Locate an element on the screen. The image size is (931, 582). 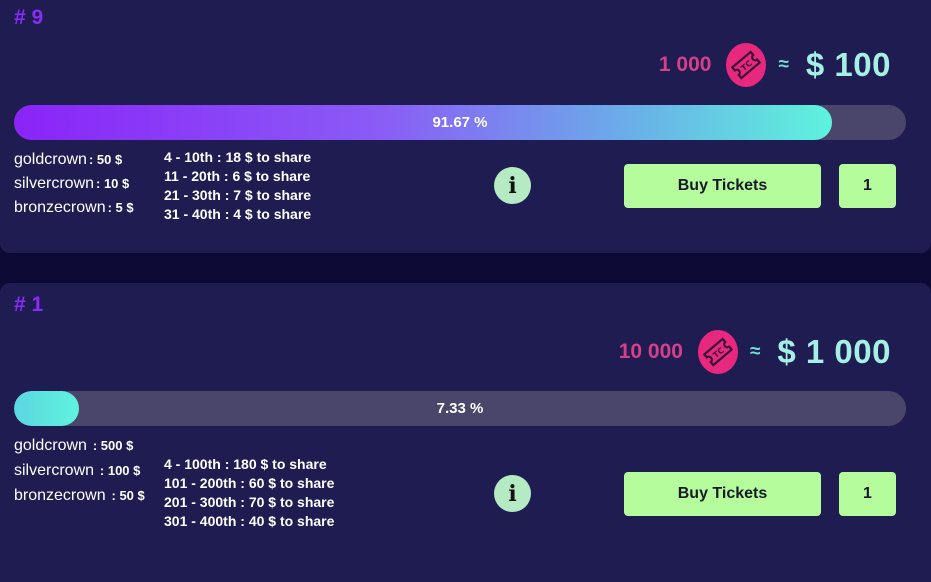
progress-bar: 91.67 % is located at coordinates (460, 122).